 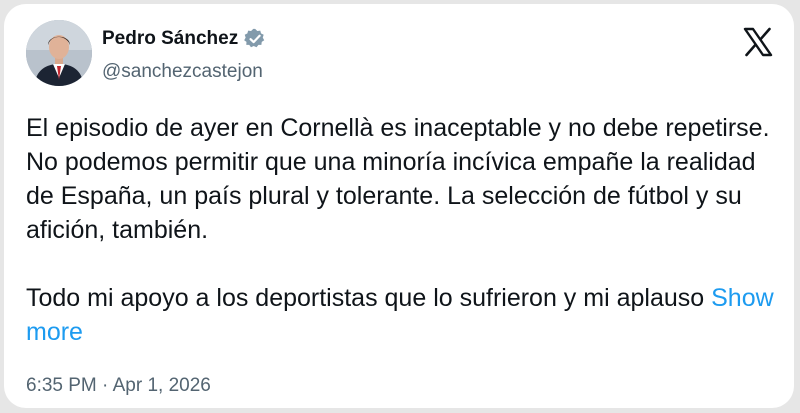 What do you see at coordinates (182, 72) in the screenshot?
I see `author-handle: @sanchezcastejon` at bounding box center [182, 72].